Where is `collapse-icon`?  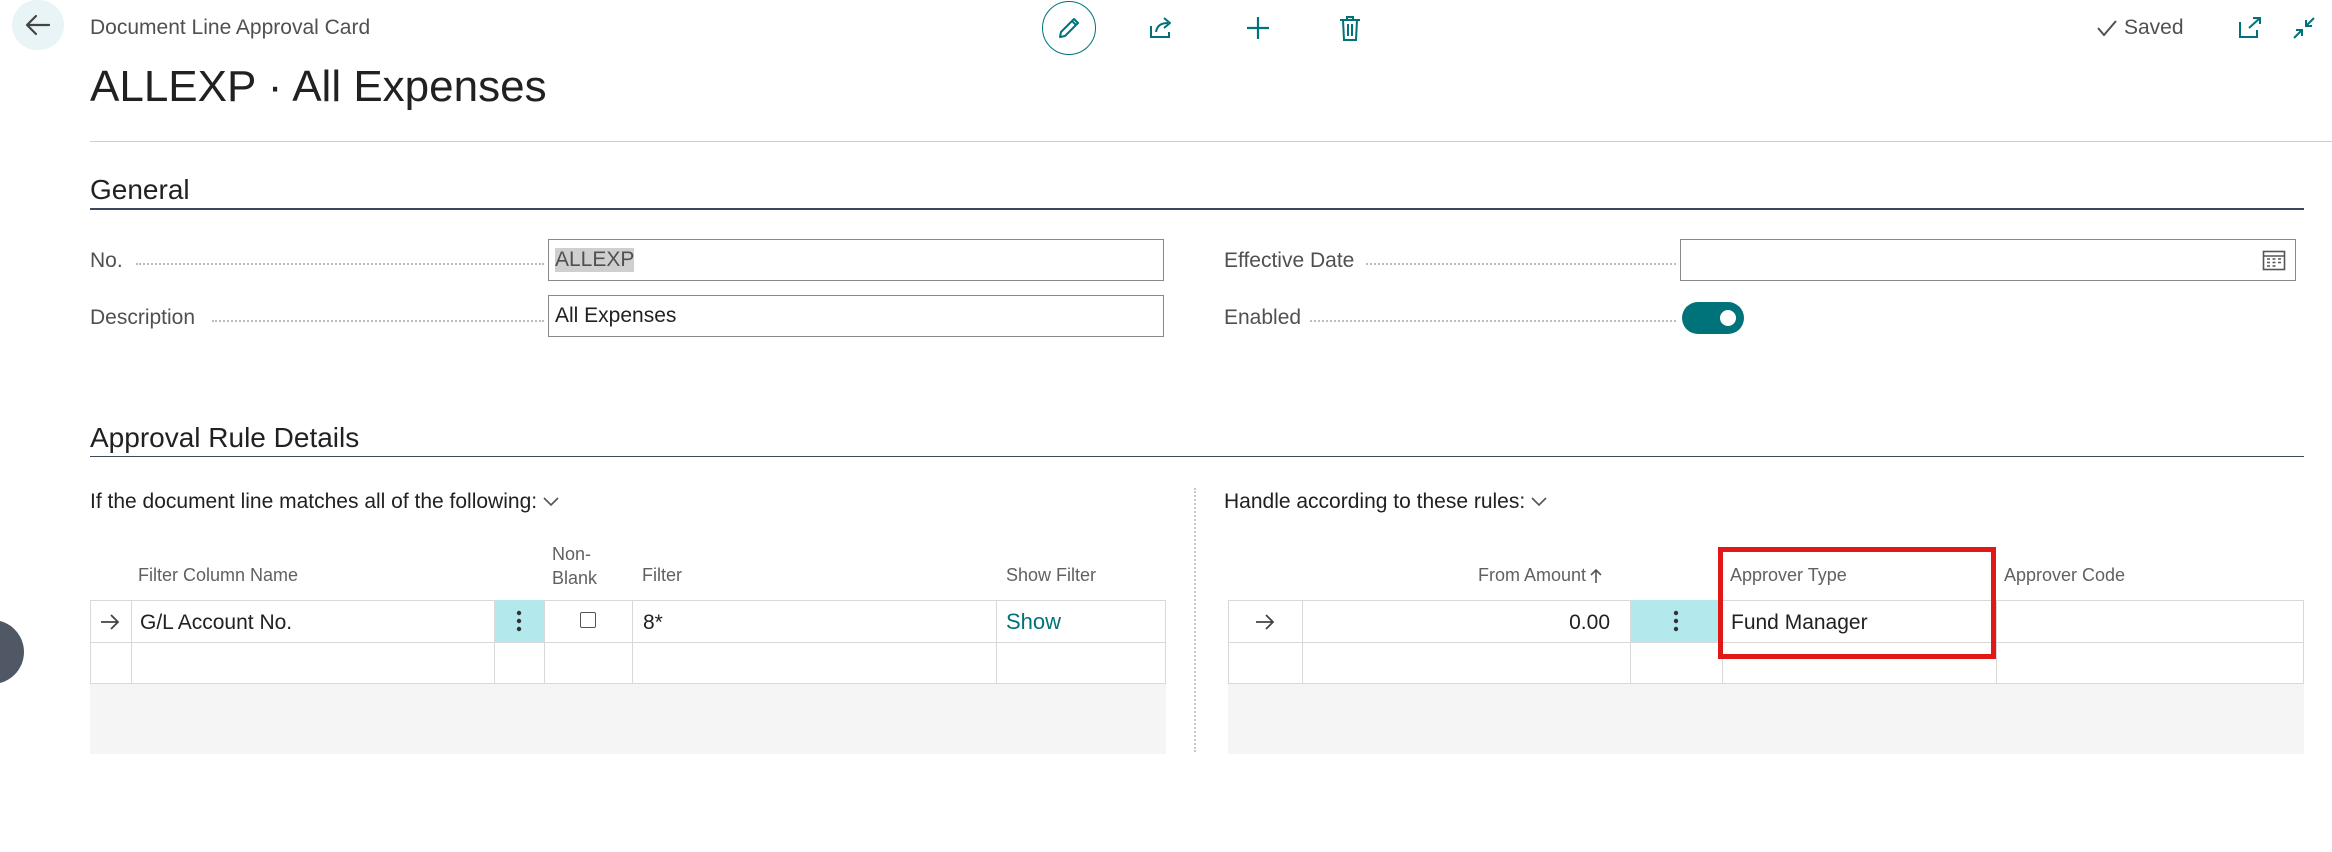 collapse-icon is located at coordinates (2304, 28).